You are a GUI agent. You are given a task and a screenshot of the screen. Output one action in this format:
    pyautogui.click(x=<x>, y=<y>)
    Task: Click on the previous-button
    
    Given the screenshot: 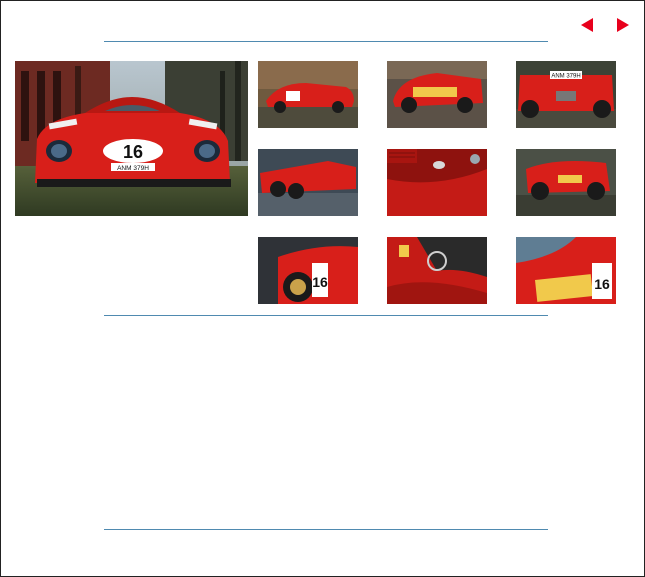 What is the action you would take?
    pyautogui.click(x=587, y=25)
    